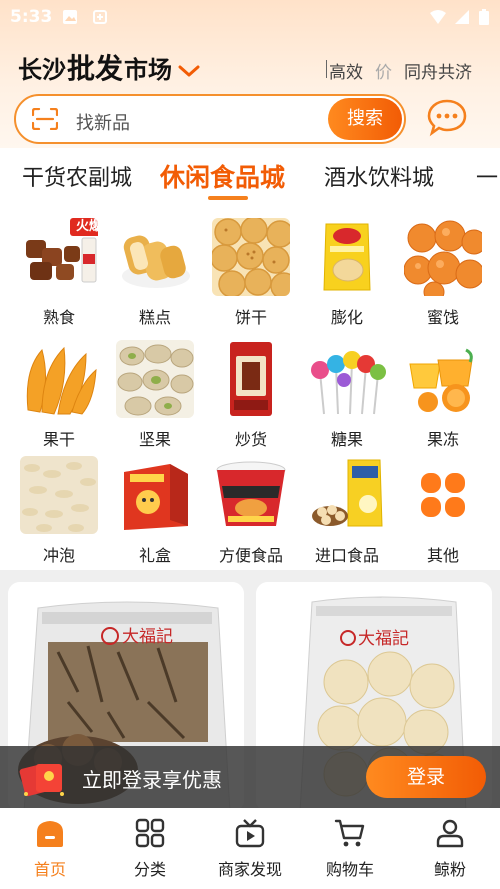 This screenshot has width=500, height=889. What do you see at coordinates (58, 439) in the screenshot?
I see `category-label: 果干` at bounding box center [58, 439].